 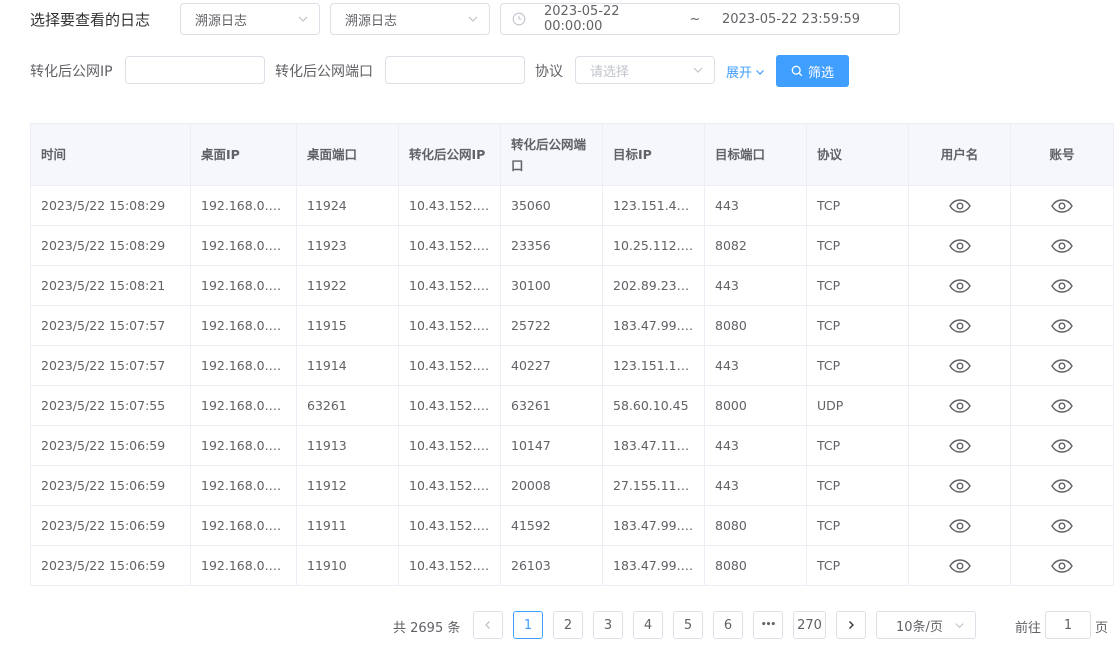 What do you see at coordinates (347, 245) in the screenshot?
I see `cell-desktop-port: 11923` at bounding box center [347, 245].